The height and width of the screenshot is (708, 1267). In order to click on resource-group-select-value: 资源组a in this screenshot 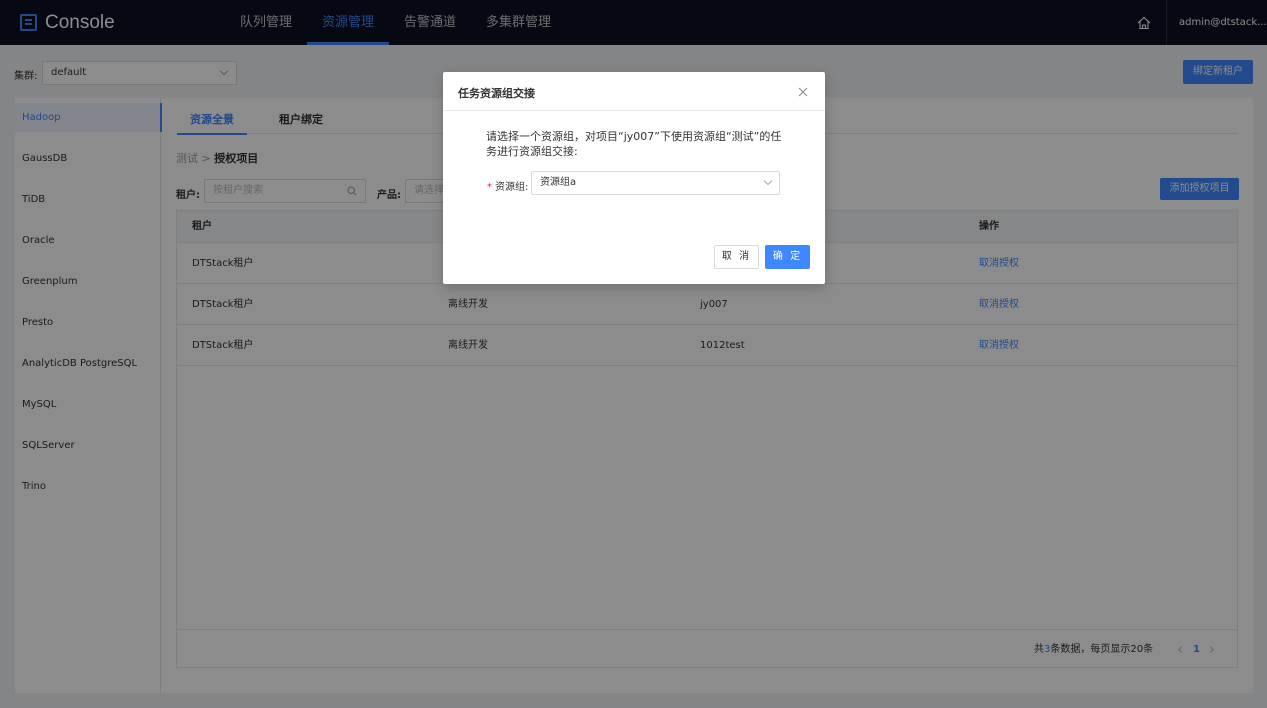, I will do `click(558, 182)`.